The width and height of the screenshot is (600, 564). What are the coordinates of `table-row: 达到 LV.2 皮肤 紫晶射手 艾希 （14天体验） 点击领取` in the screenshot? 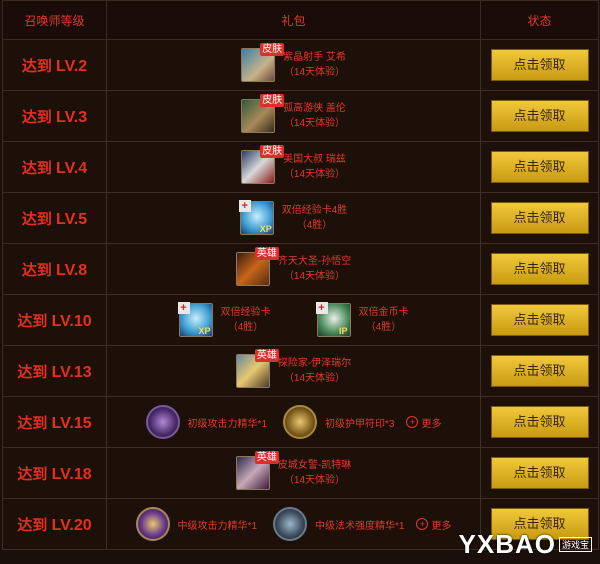 It's located at (300, 65).